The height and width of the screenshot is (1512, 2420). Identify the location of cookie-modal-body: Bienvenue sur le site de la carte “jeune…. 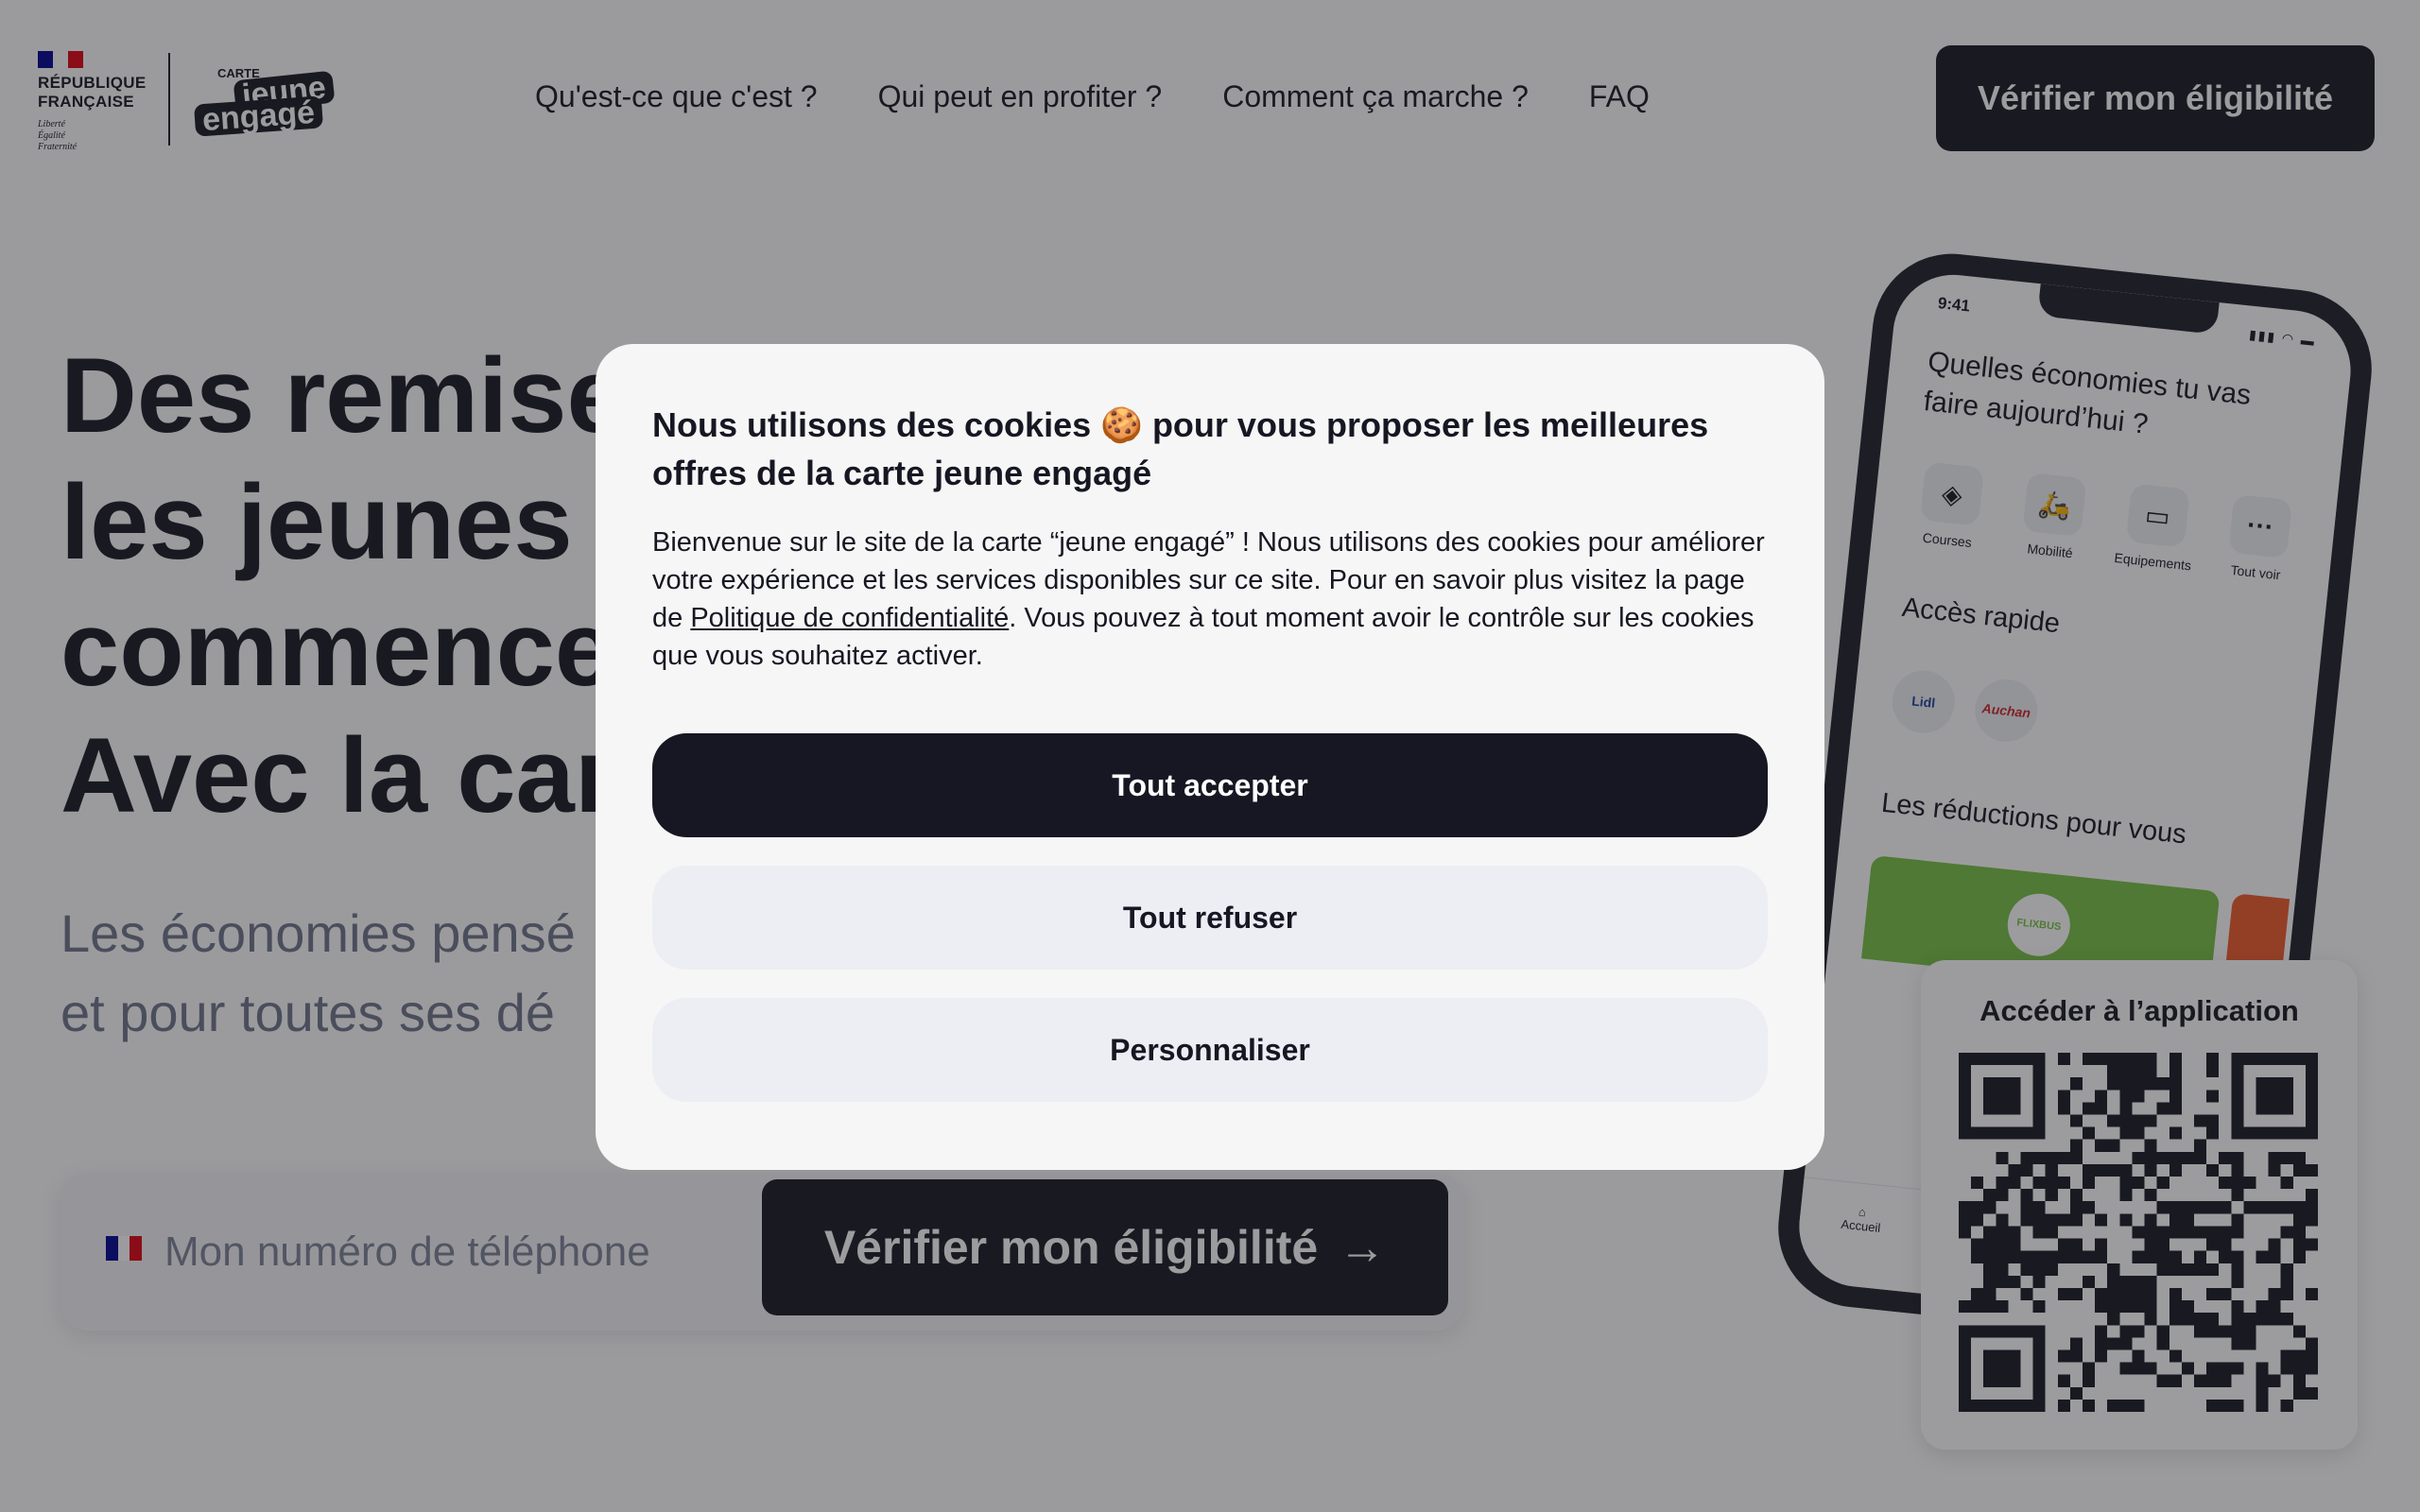
(1208, 599).